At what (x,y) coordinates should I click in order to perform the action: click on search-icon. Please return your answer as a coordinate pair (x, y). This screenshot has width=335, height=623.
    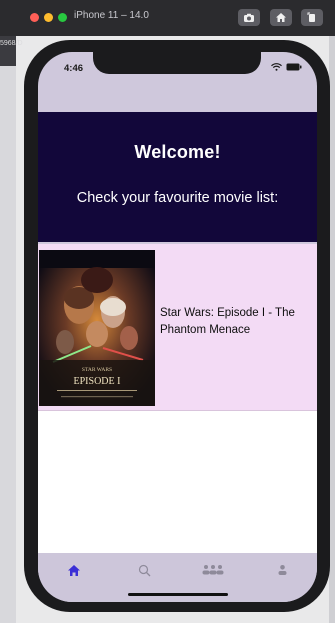
    Looking at the image, I should click on (144, 570).